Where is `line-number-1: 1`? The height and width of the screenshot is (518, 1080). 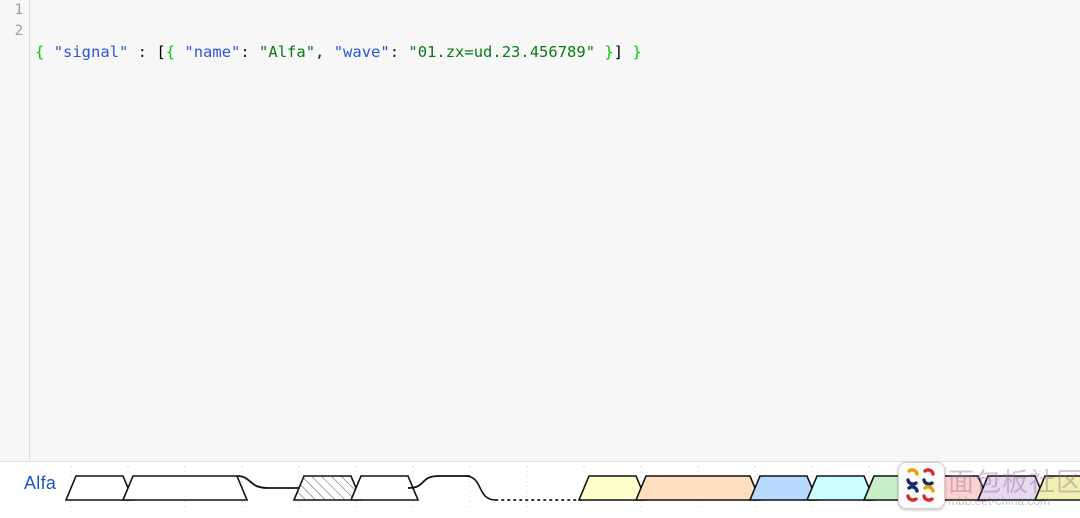
line-number-1: 1 is located at coordinates (18, 10).